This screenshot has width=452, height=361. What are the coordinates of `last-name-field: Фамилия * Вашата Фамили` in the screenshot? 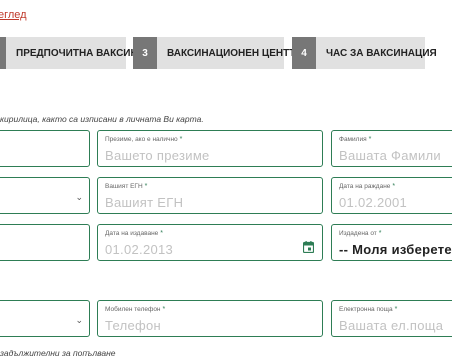 It's located at (391, 148).